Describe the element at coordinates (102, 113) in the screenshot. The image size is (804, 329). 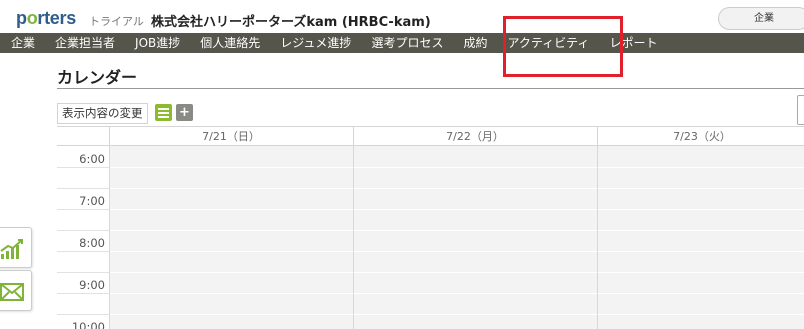
I see `display-settings-button: 表示内容の変更` at that location.